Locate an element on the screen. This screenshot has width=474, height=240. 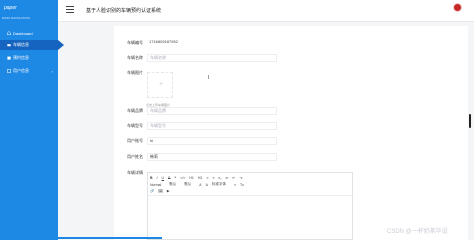
vertical-scrollbar is located at coordinates (470, 121).